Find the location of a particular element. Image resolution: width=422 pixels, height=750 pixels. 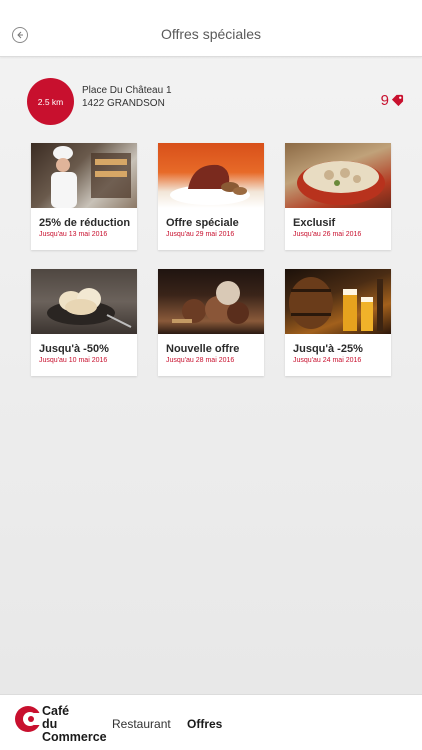

offer-image-beer is located at coordinates (338, 301).